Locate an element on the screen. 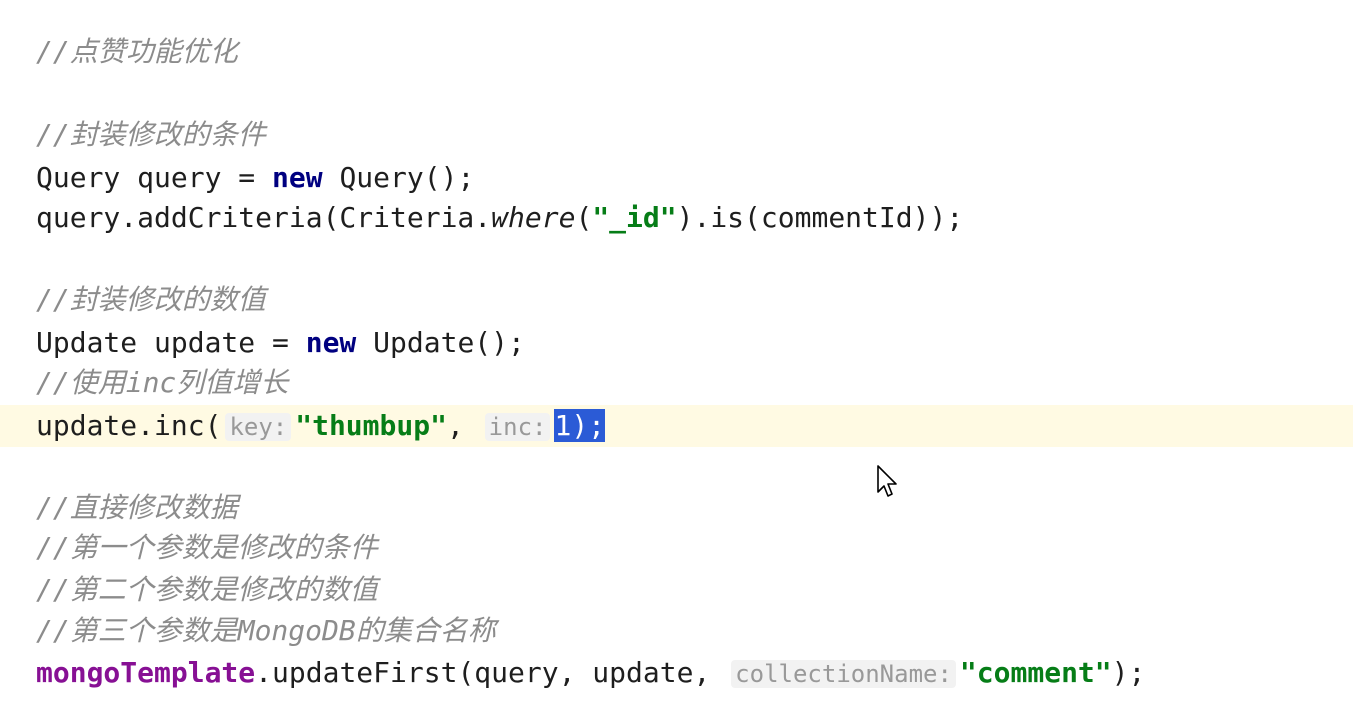 The image size is (1353, 726). code-line: Update update = new Update(); is located at coordinates (280, 343).